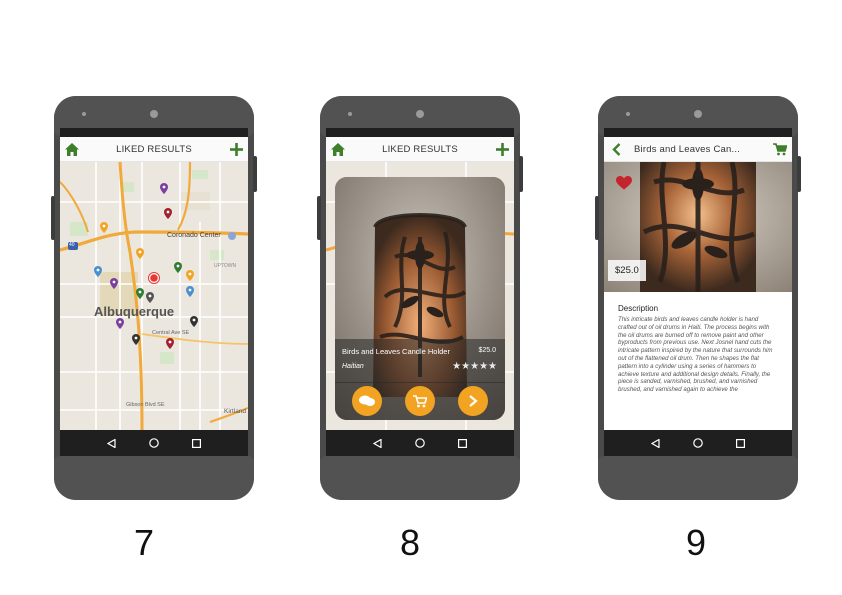  What do you see at coordinates (145, 405) in the screenshot?
I see `map-street-label-2: Gibson Blvd SE` at bounding box center [145, 405].